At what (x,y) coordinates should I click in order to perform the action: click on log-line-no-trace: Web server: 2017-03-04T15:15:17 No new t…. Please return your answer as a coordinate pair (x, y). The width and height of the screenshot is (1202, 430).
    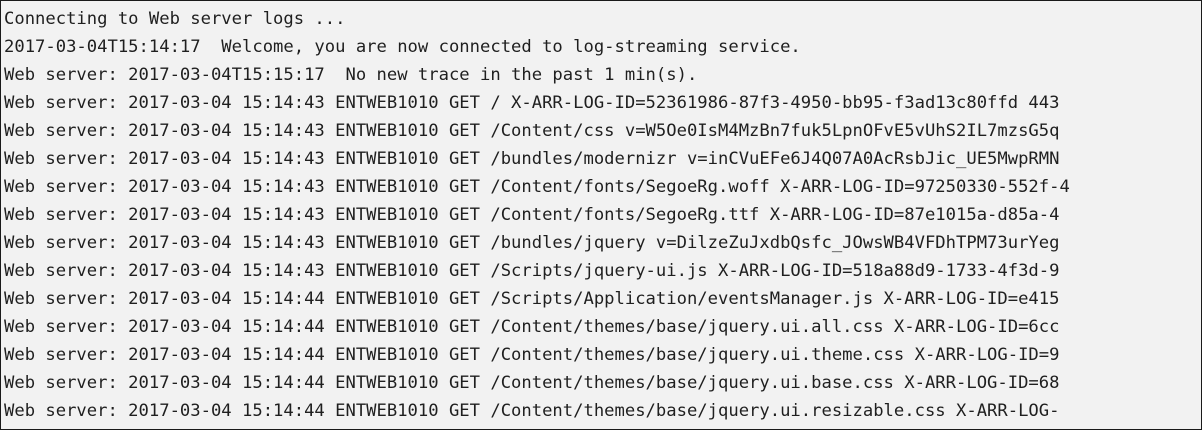
    Looking at the image, I should click on (351, 75).